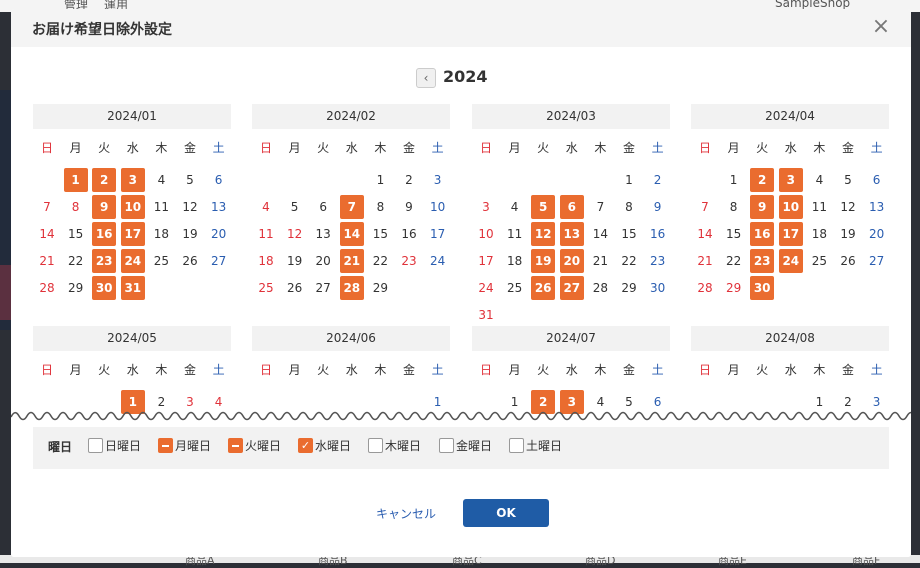 The width and height of the screenshot is (920, 568). What do you see at coordinates (506, 513) in the screenshot?
I see `ok-button: OK` at bounding box center [506, 513].